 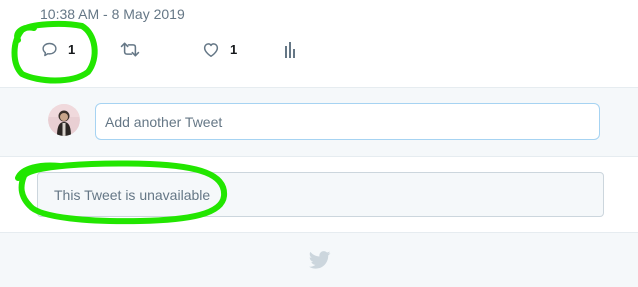 What do you see at coordinates (72, 49) in the screenshot?
I see `reply-count: 1` at bounding box center [72, 49].